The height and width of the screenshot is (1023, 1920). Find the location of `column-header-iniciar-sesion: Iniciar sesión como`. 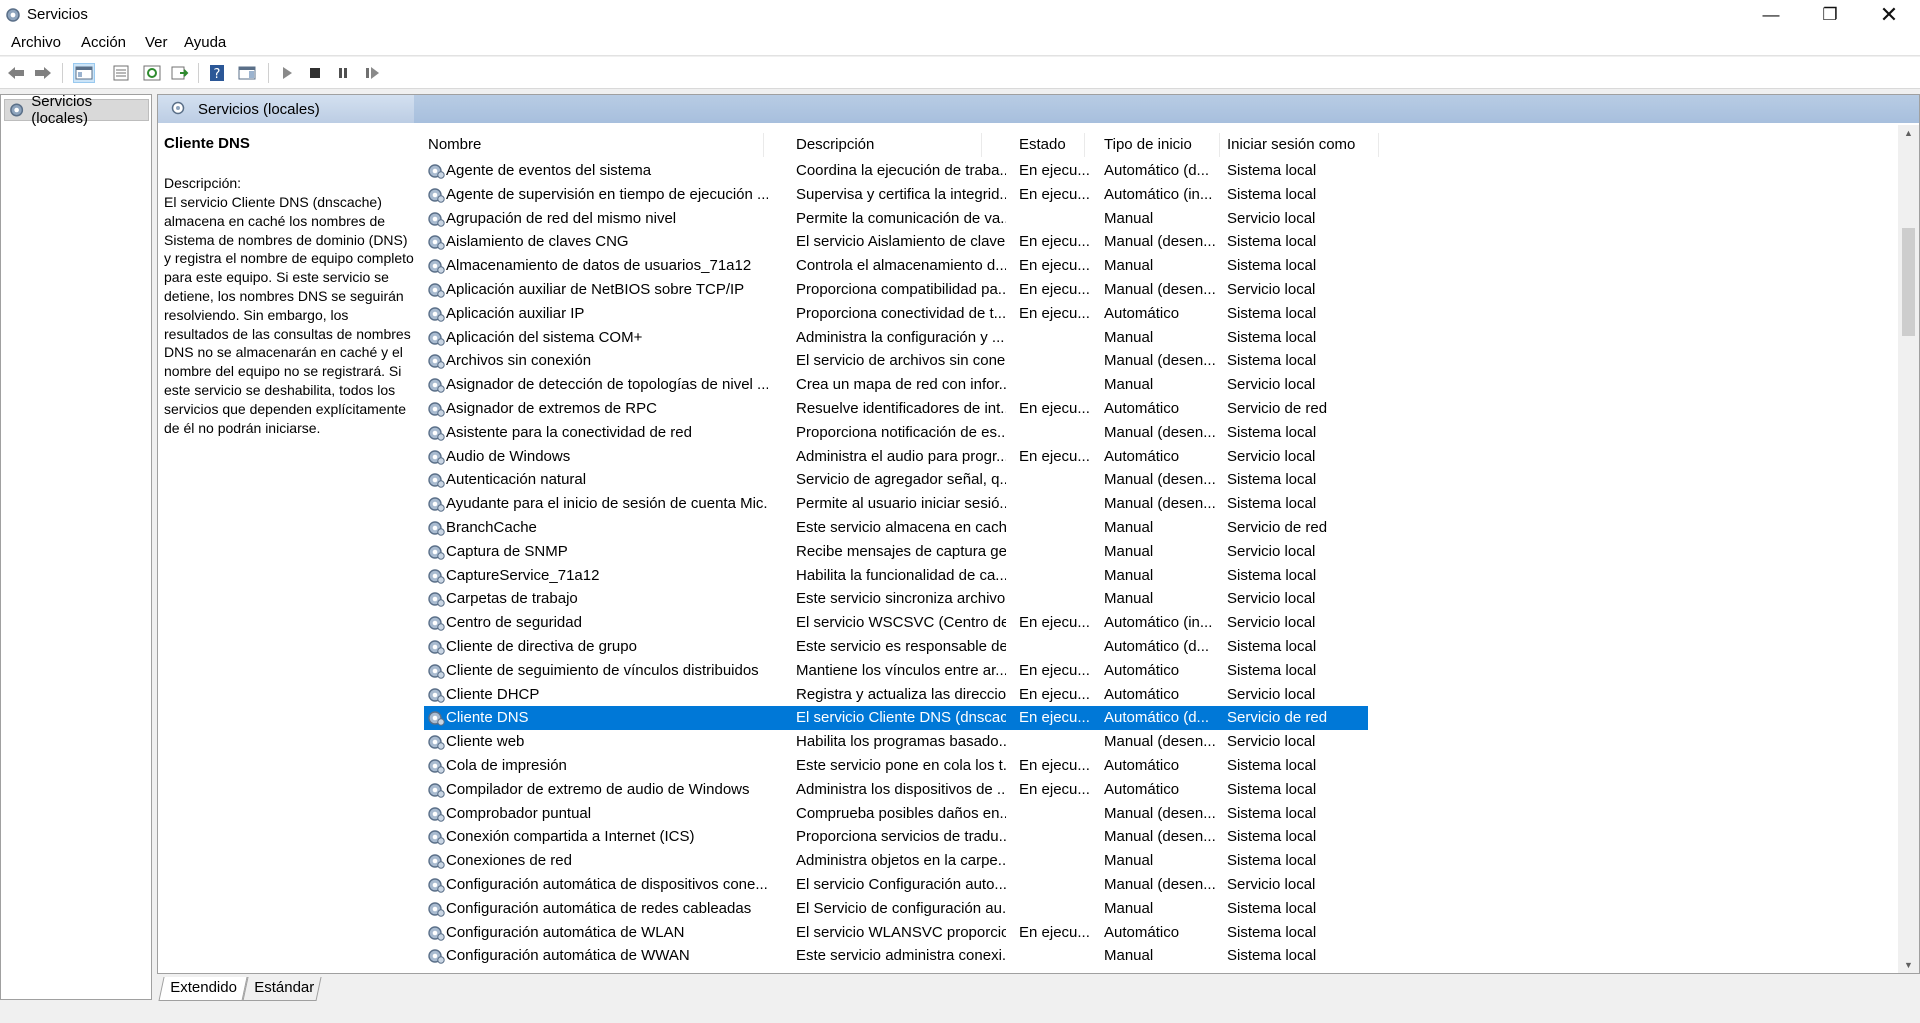

column-header-iniciar-sesion: Iniciar sesión como is located at coordinates (1301, 145).